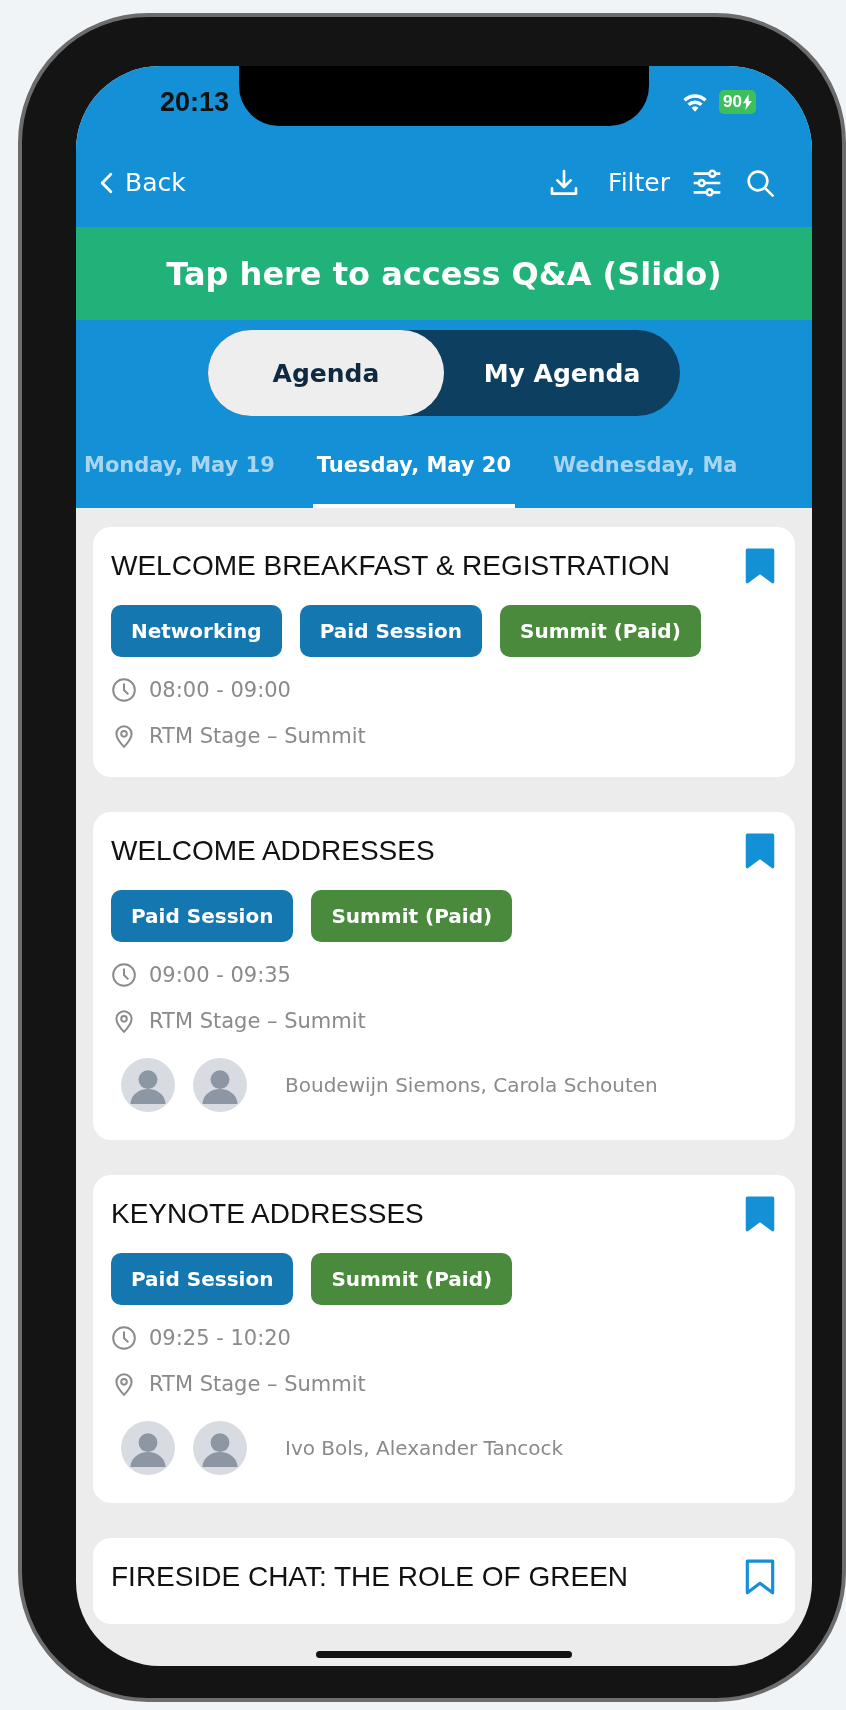 Image resolution: width=846 pixels, height=1710 pixels. Describe the element at coordinates (196, 631) in the screenshot. I see `session-tag: Networking` at that location.